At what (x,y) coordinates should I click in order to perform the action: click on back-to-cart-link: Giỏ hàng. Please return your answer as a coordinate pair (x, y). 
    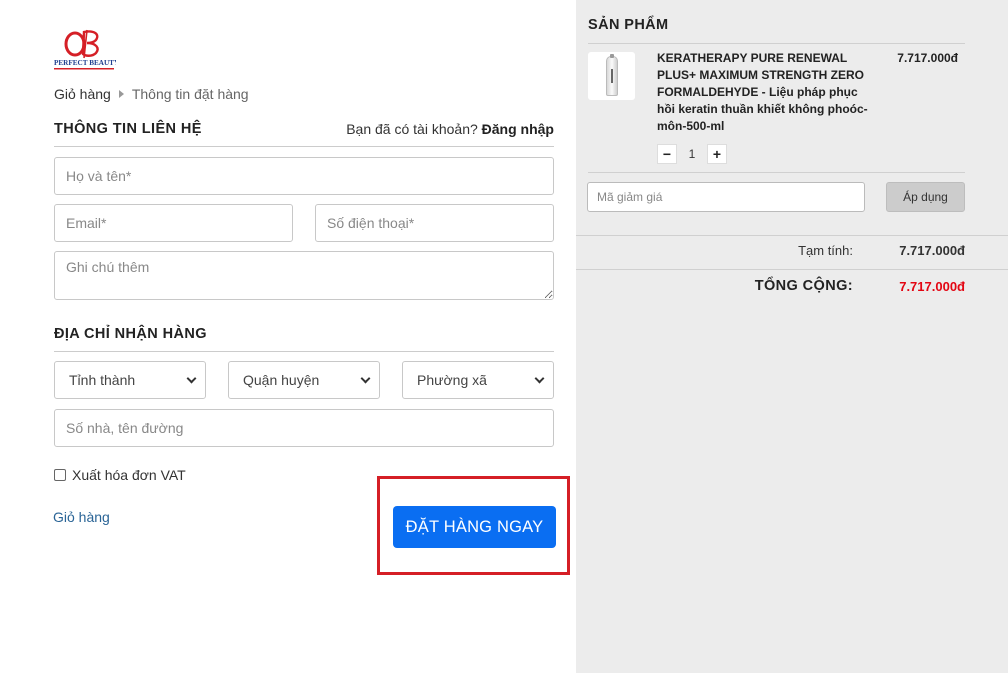
    Looking at the image, I should click on (81, 517).